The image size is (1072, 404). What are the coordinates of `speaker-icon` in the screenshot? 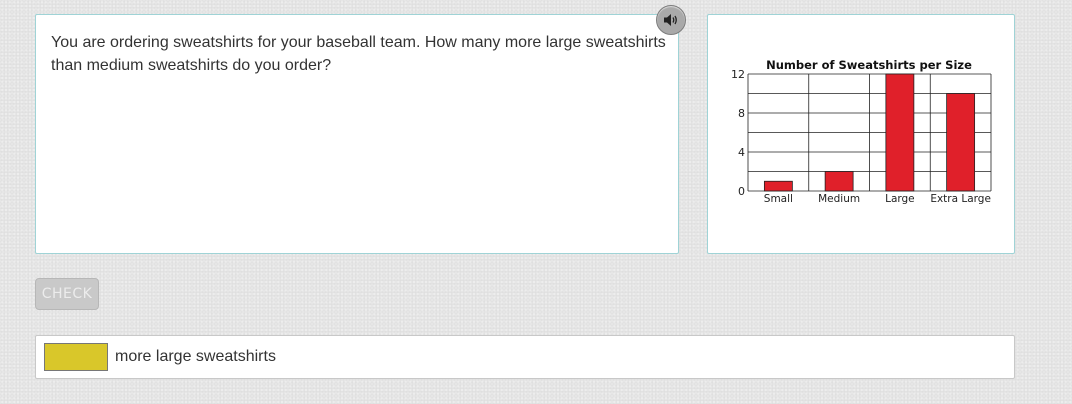 It's located at (670, 20).